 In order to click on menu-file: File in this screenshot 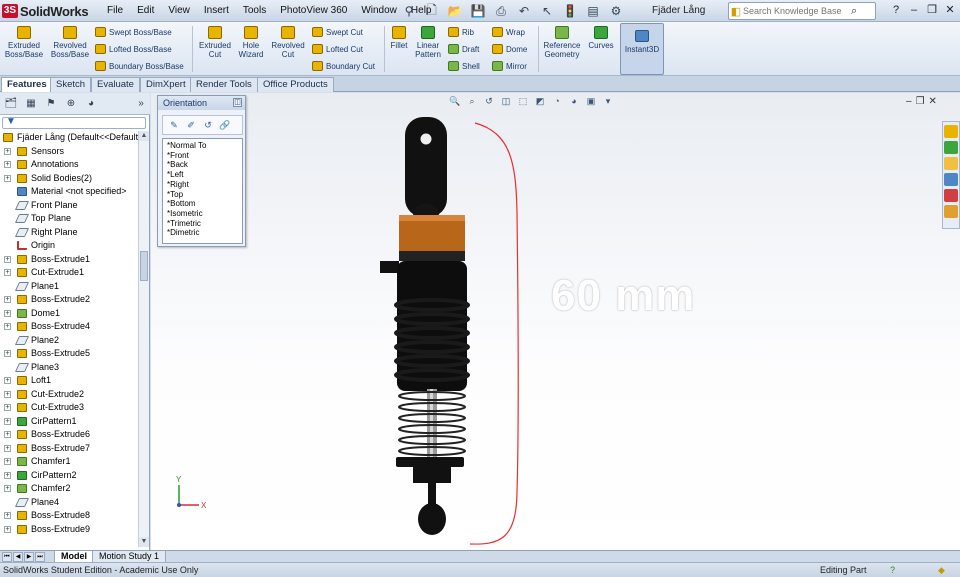, I will do `click(115, 11)`.